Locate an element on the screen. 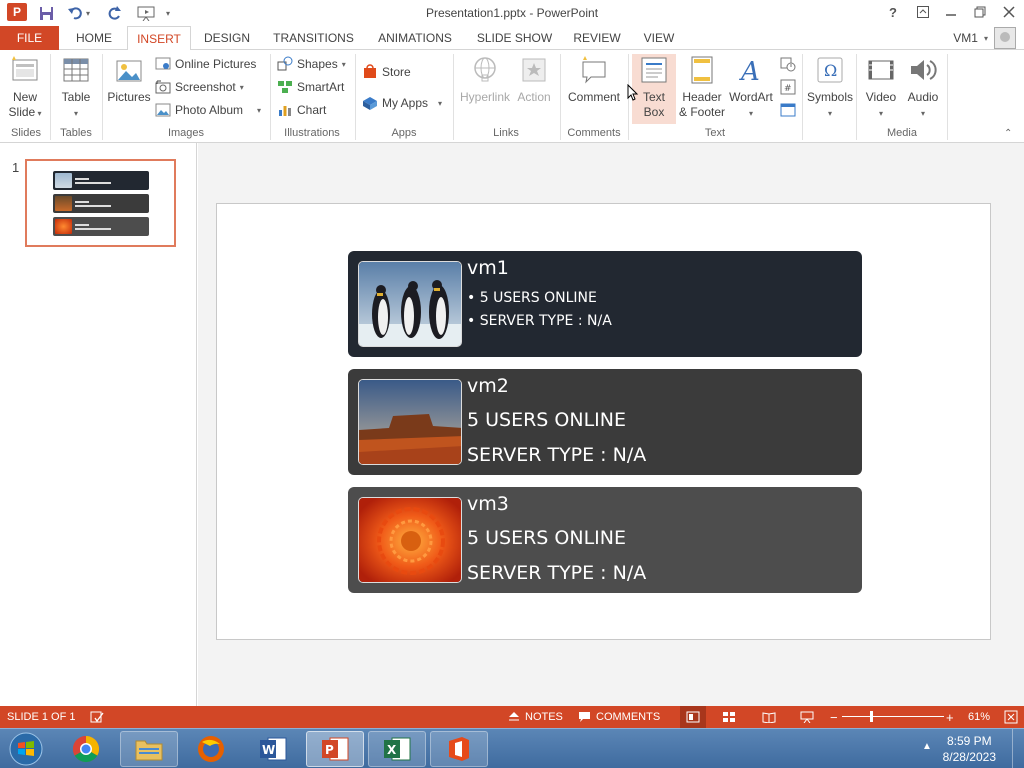 The height and width of the screenshot is (768, 1024). tab-home: HOME is located at coordinates (94, 38).